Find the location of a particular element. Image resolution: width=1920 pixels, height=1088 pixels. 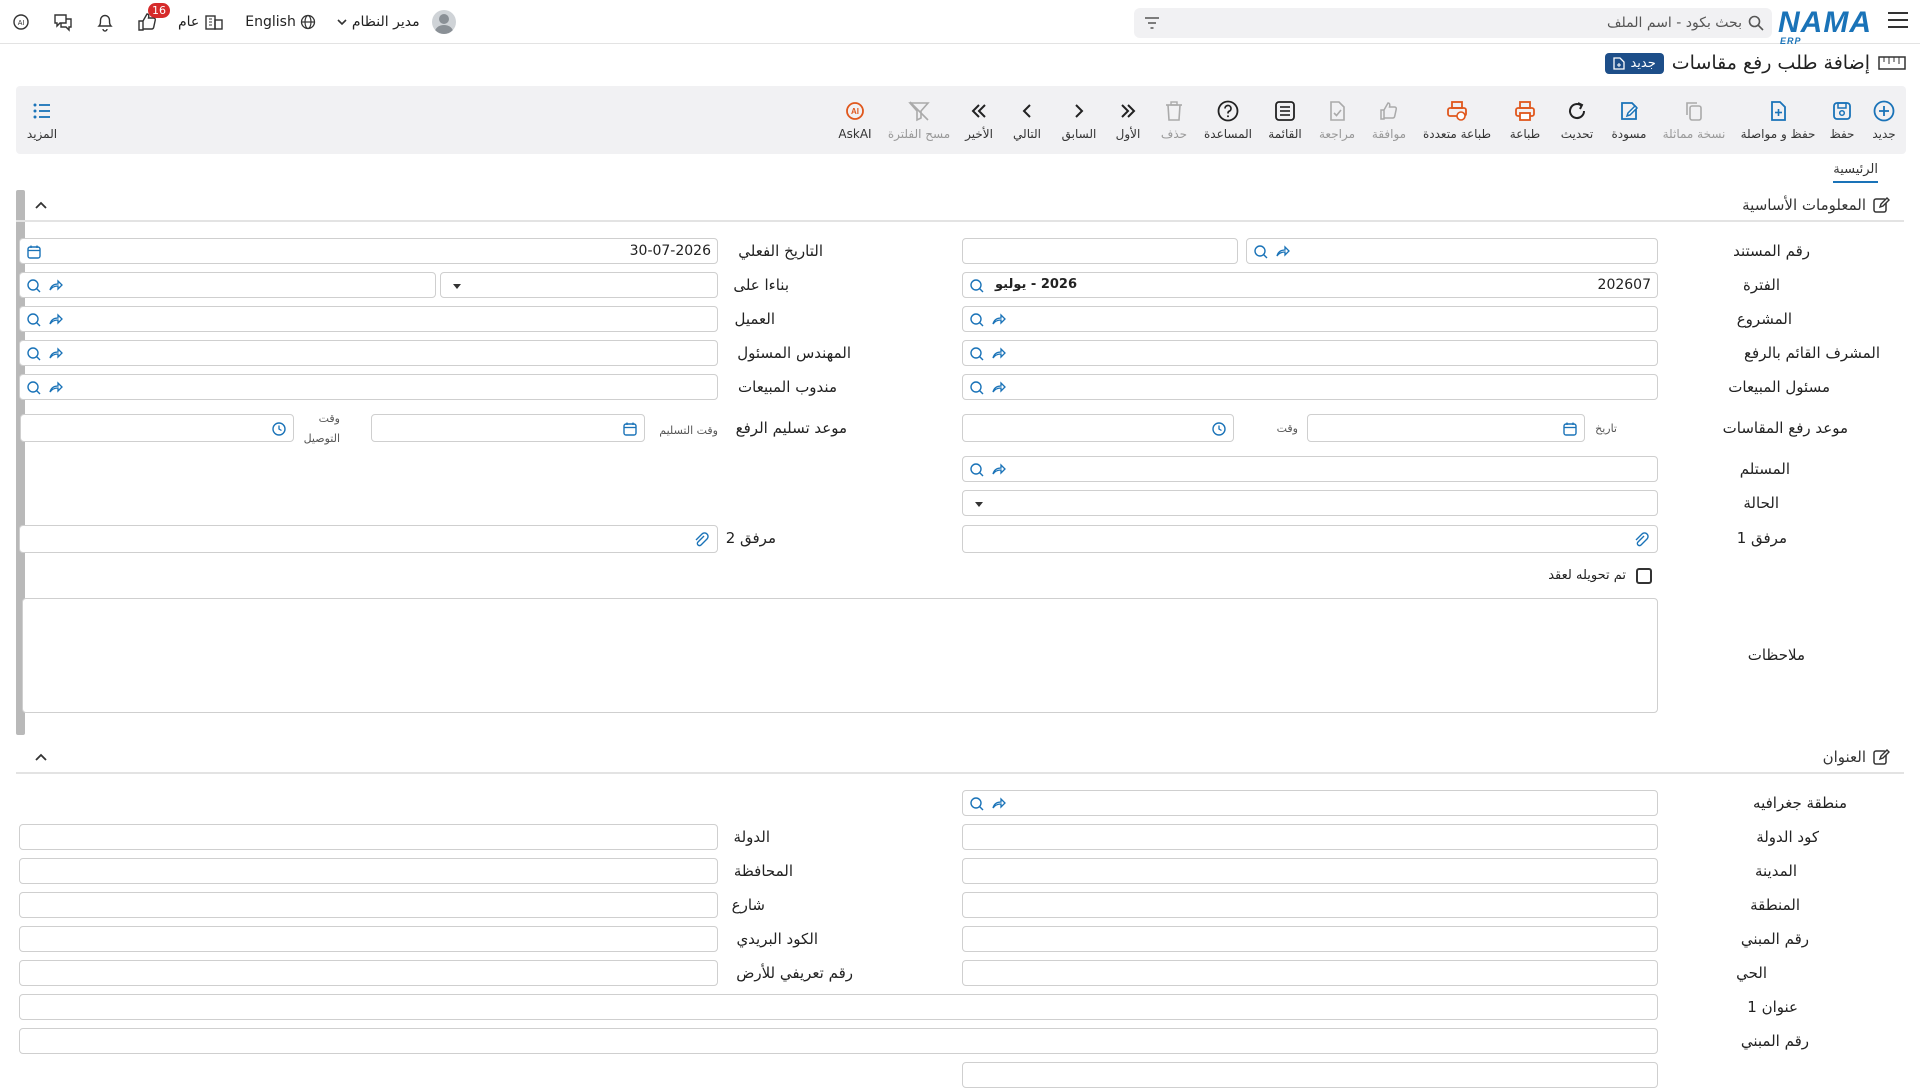

more-button: المزيد is located at coordinates (42, 120).